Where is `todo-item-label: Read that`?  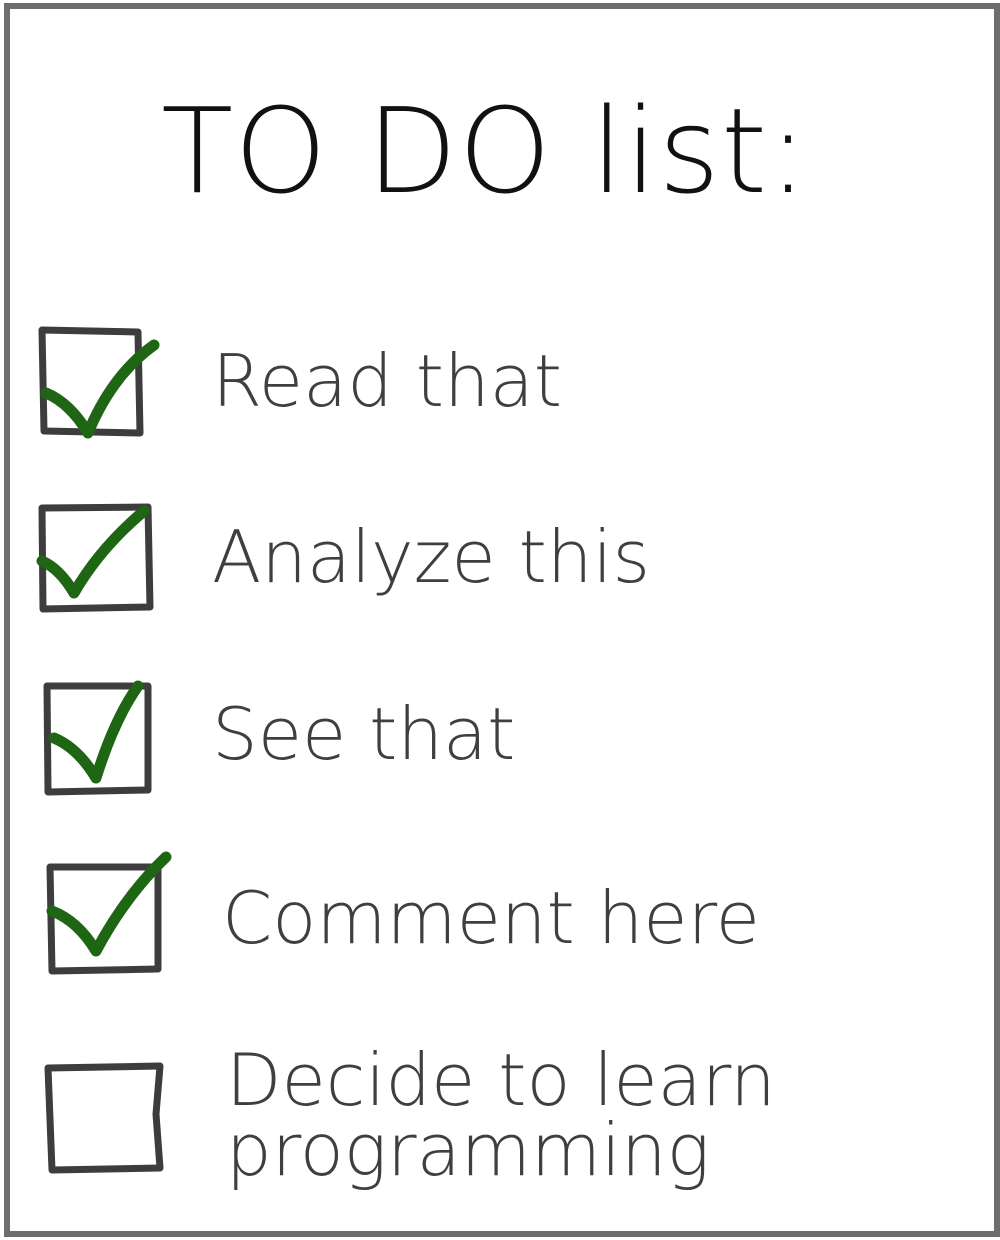 todo-item-label: Read that is located at coordinates (387, 381).